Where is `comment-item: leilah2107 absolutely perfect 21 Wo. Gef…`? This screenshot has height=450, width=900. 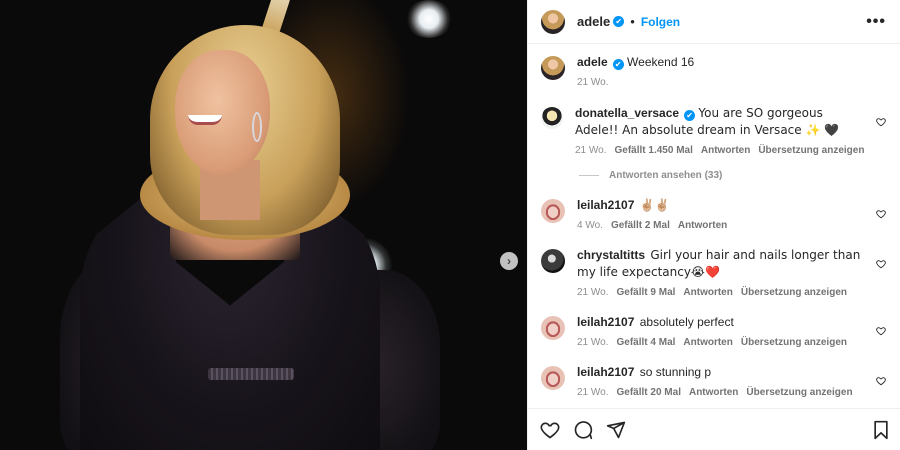 comment-item: leilah2107 absolutely perfect 21 Wo. Gef… is located at coordinates (714, 331).